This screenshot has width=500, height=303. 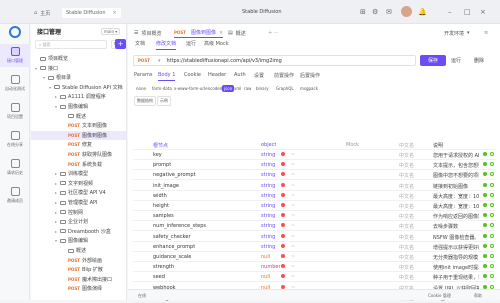 What do you see at coordinates (314, 186) in the screenshot?
I see `field-row: init_image string ~ 中文名 链接到初始图像` at bounding box center [314, 186].